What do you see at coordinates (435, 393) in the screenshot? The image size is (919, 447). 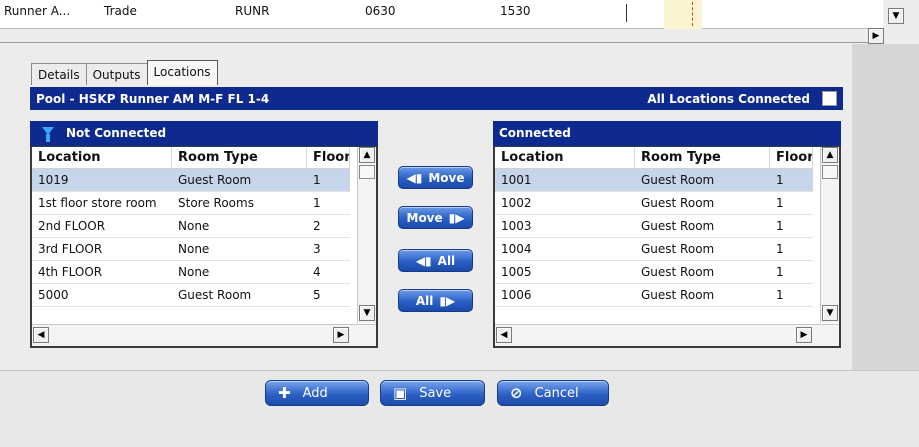 I see `save-label: Save` at bounding box center [435, 393].